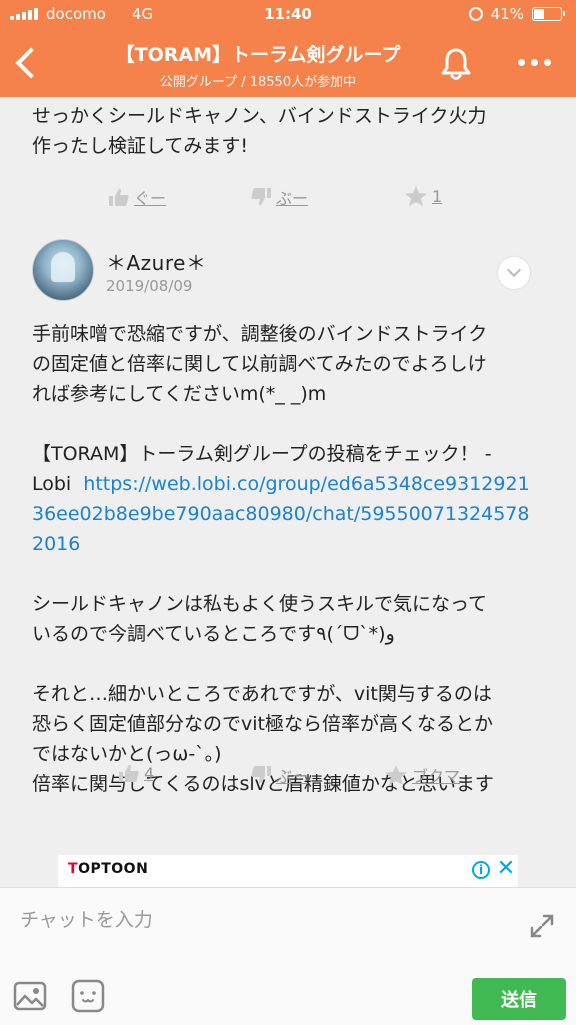 The width and height of the screenshot is (576, 1025). Describe the element at coordinates (539, 14) in the screenshot. I see `battery-fill` at that location.